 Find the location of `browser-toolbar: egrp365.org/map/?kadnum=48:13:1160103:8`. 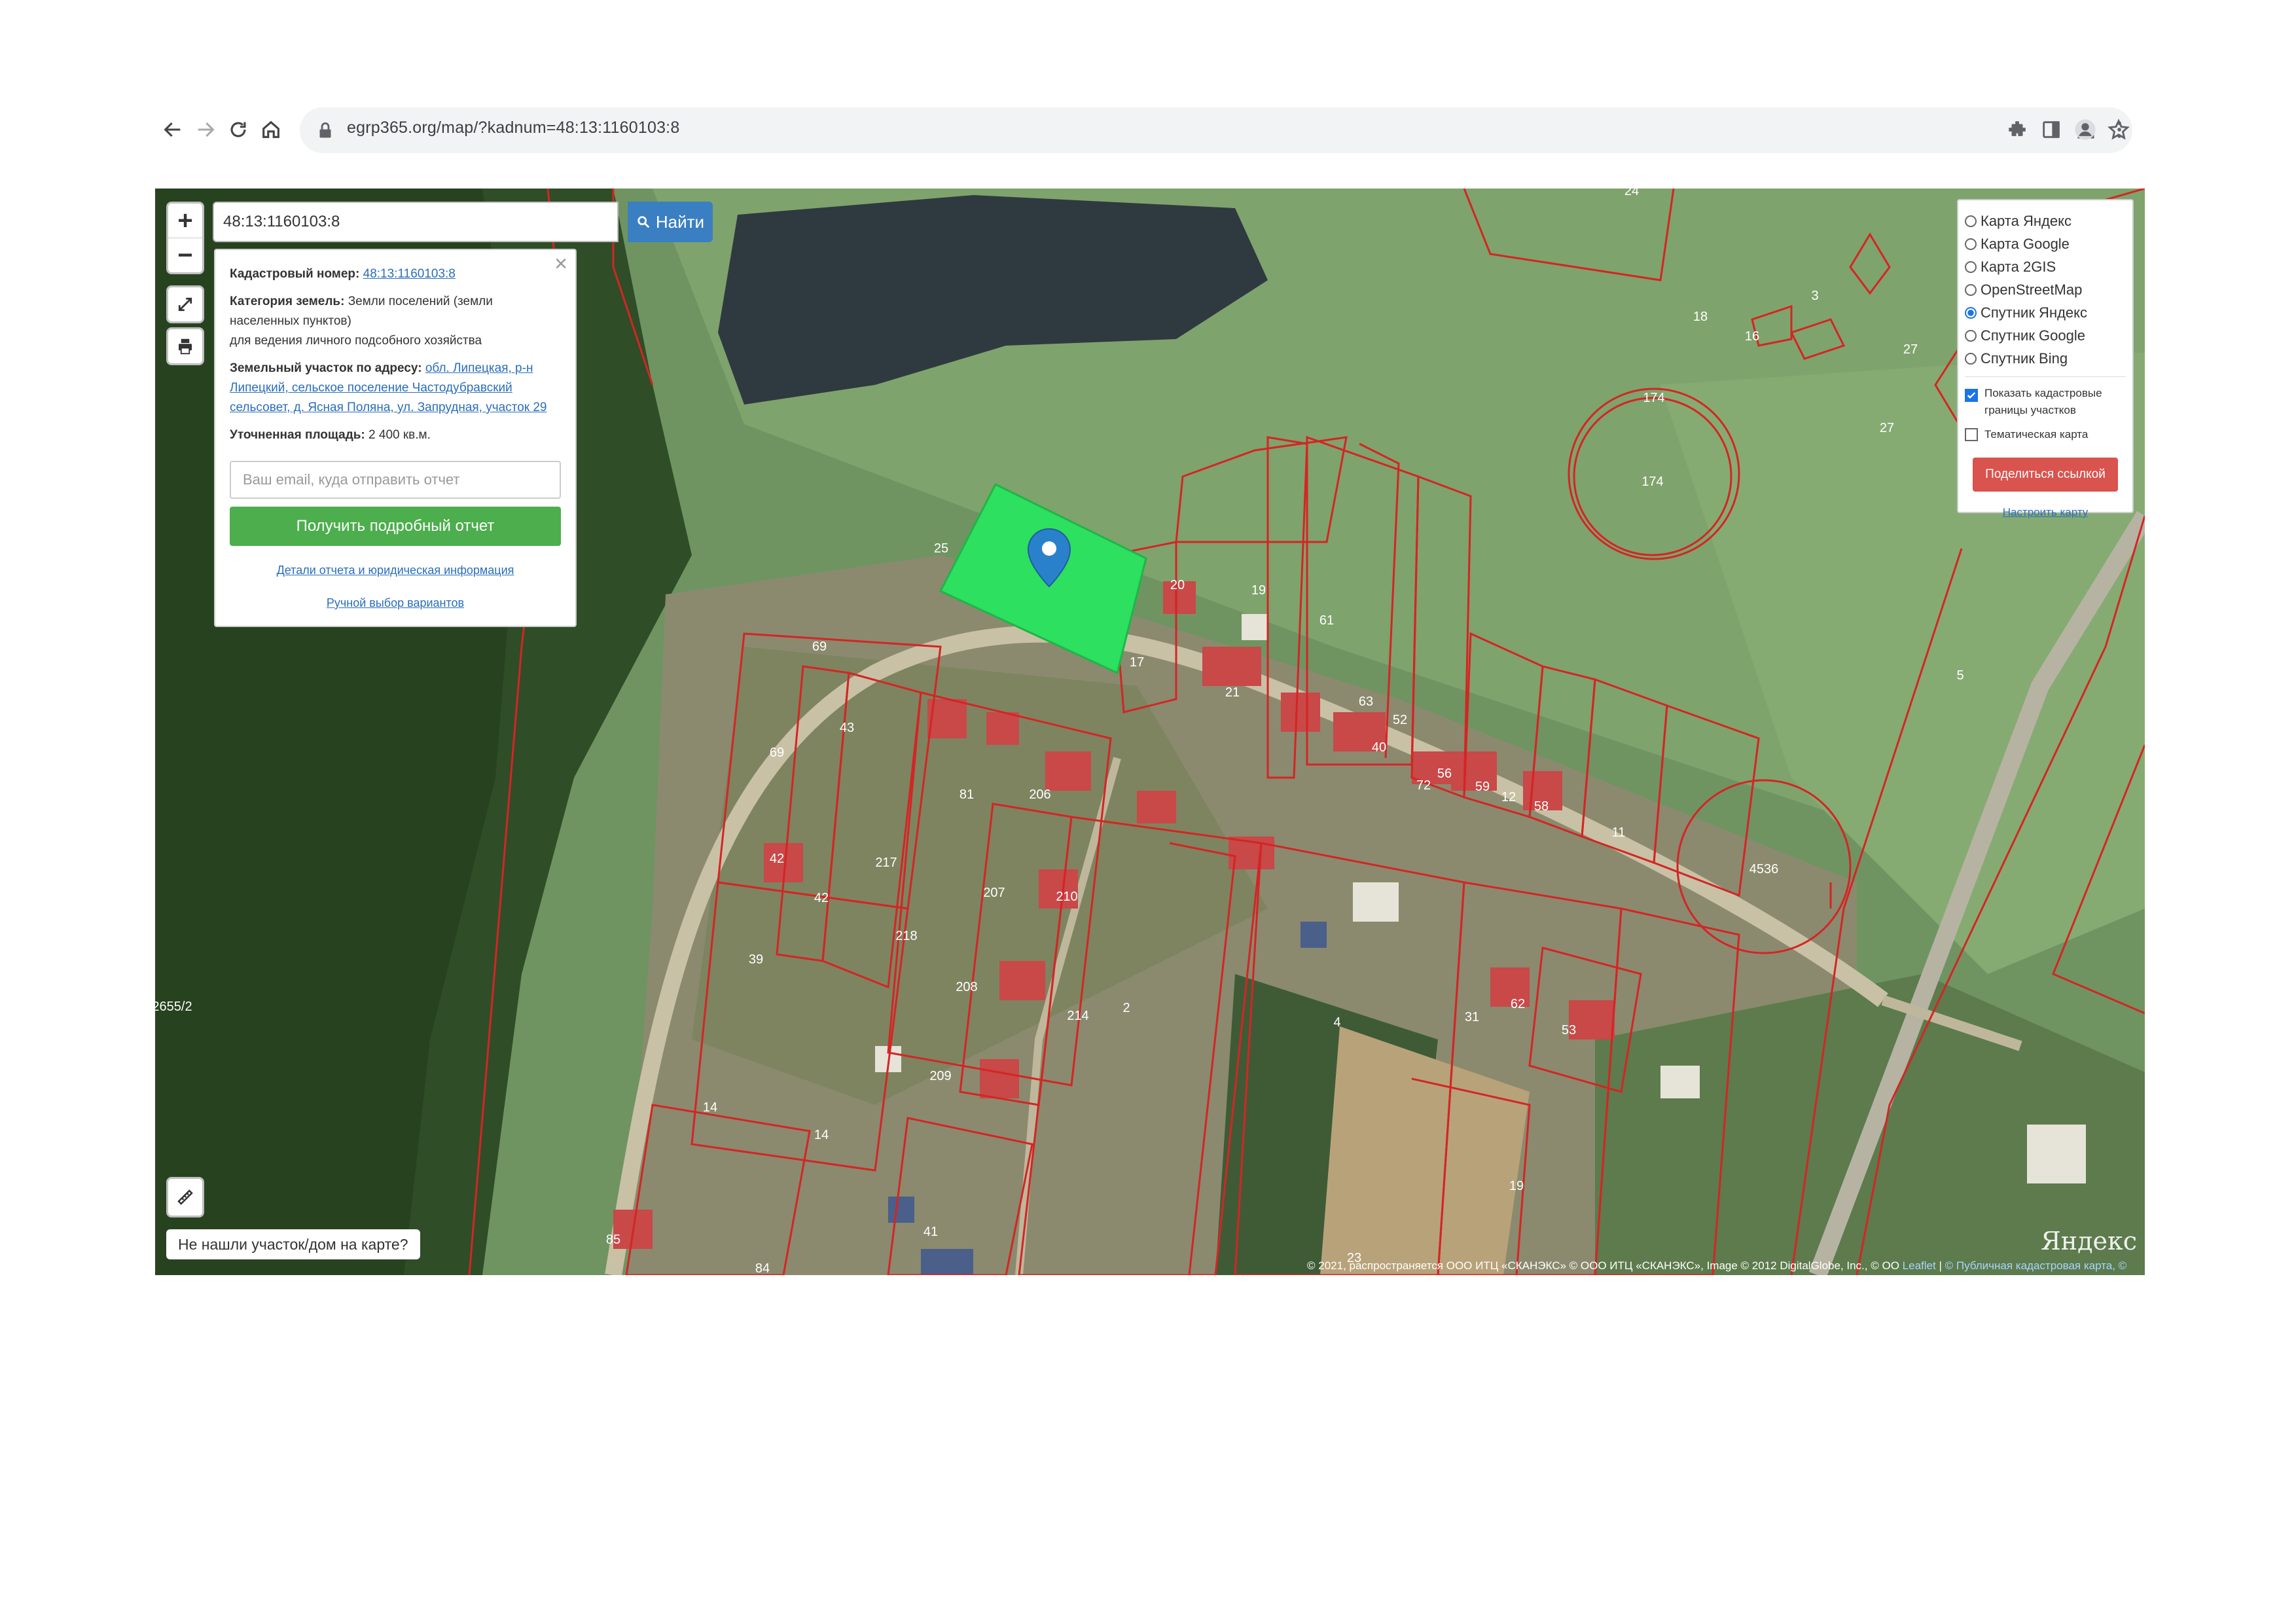

browser-toolbar: egrp365.org/map/?kadnum=48:13:1160103:8 is located at coordinates (1147, 130).